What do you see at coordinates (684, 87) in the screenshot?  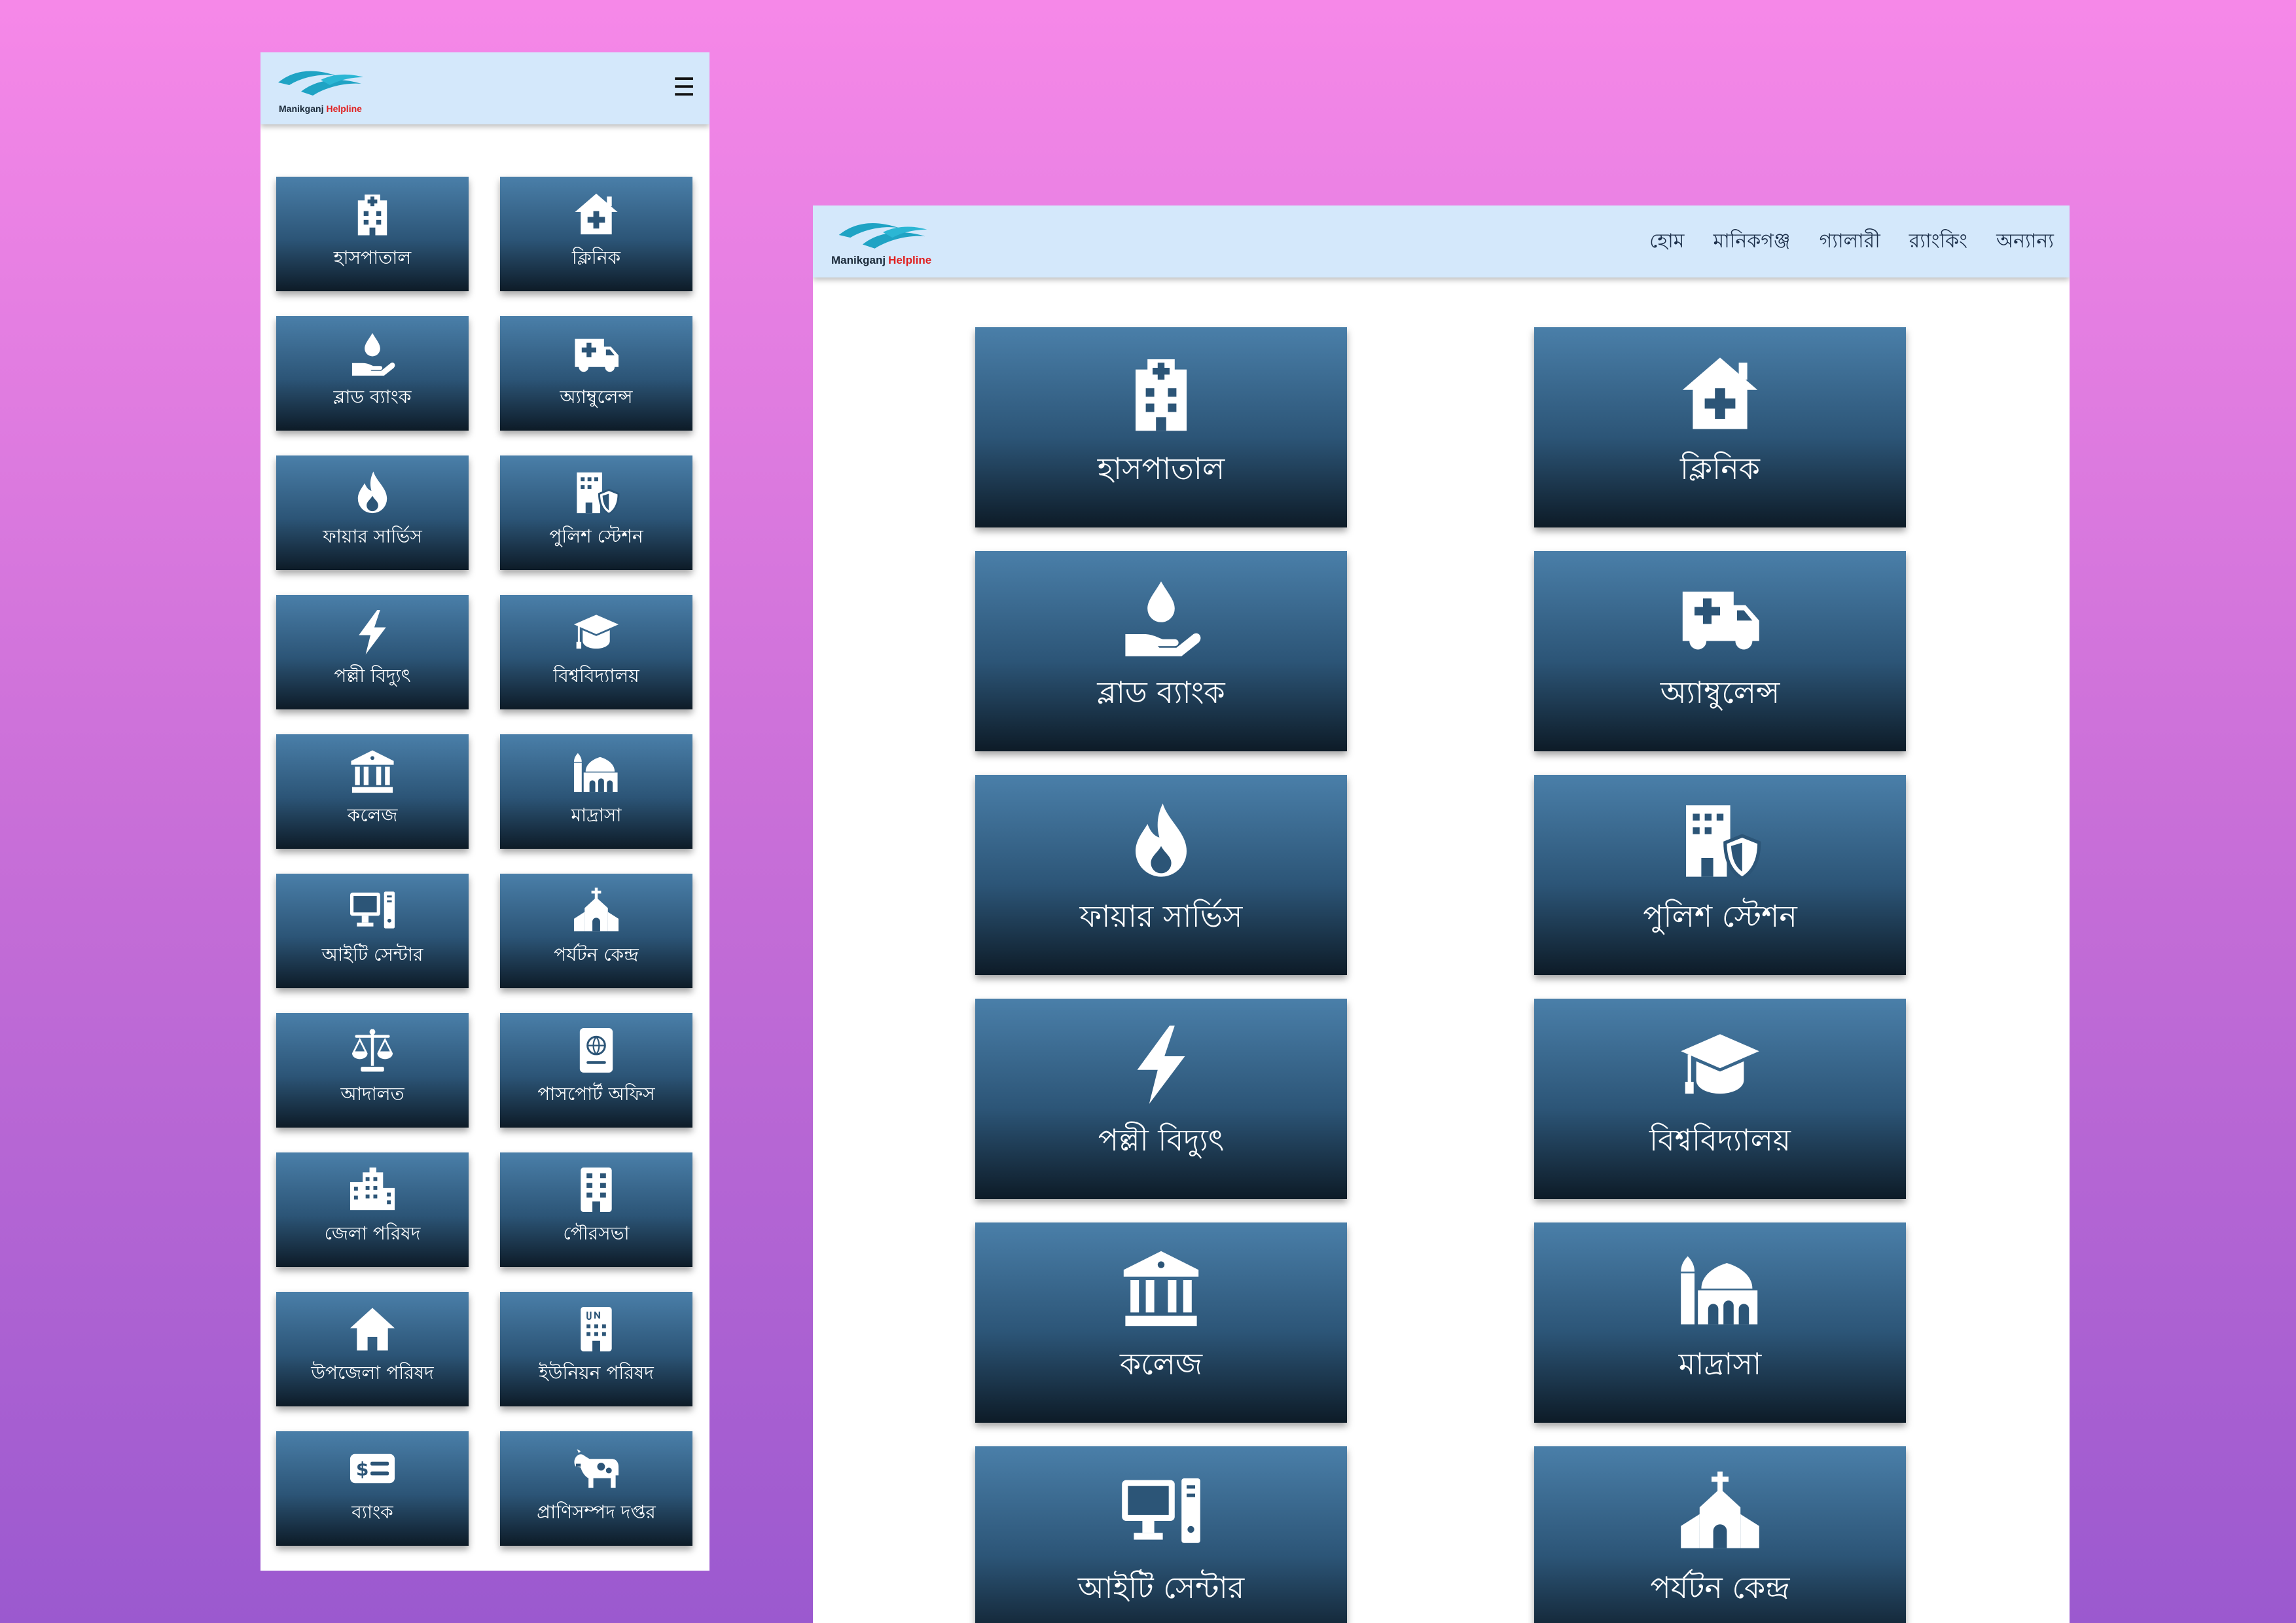 I see `menu-icon: ☰` at bounding box center [684, 87].